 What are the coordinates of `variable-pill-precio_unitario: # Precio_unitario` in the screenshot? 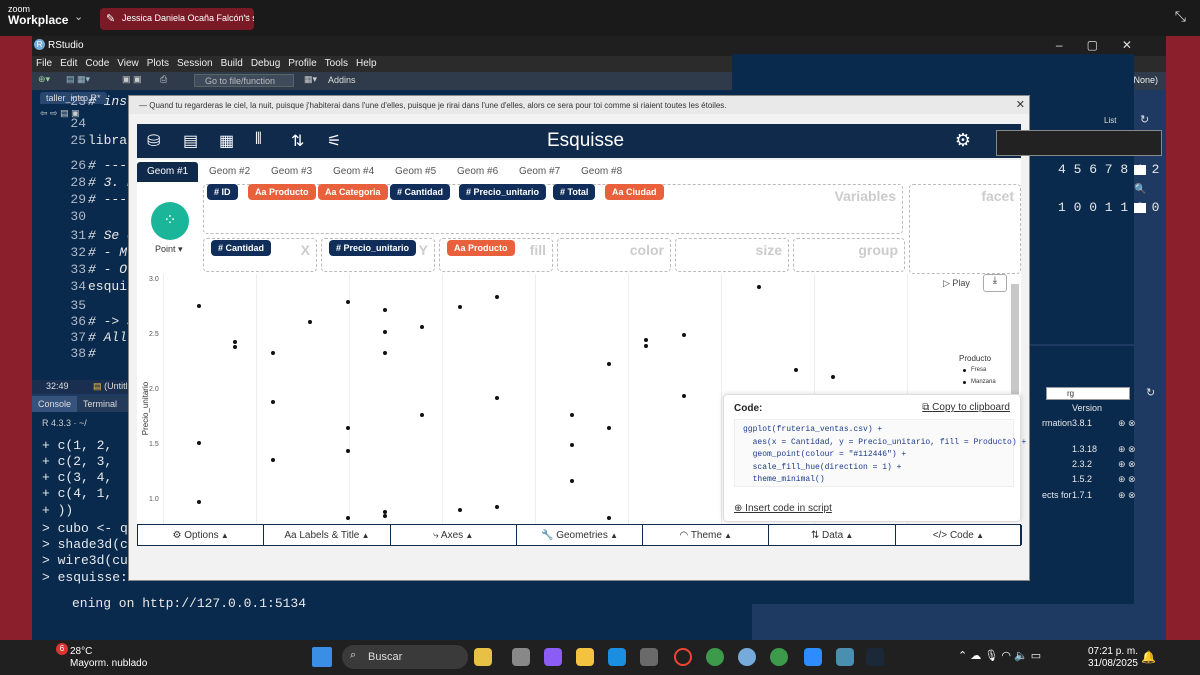 It's located at (503, 192).